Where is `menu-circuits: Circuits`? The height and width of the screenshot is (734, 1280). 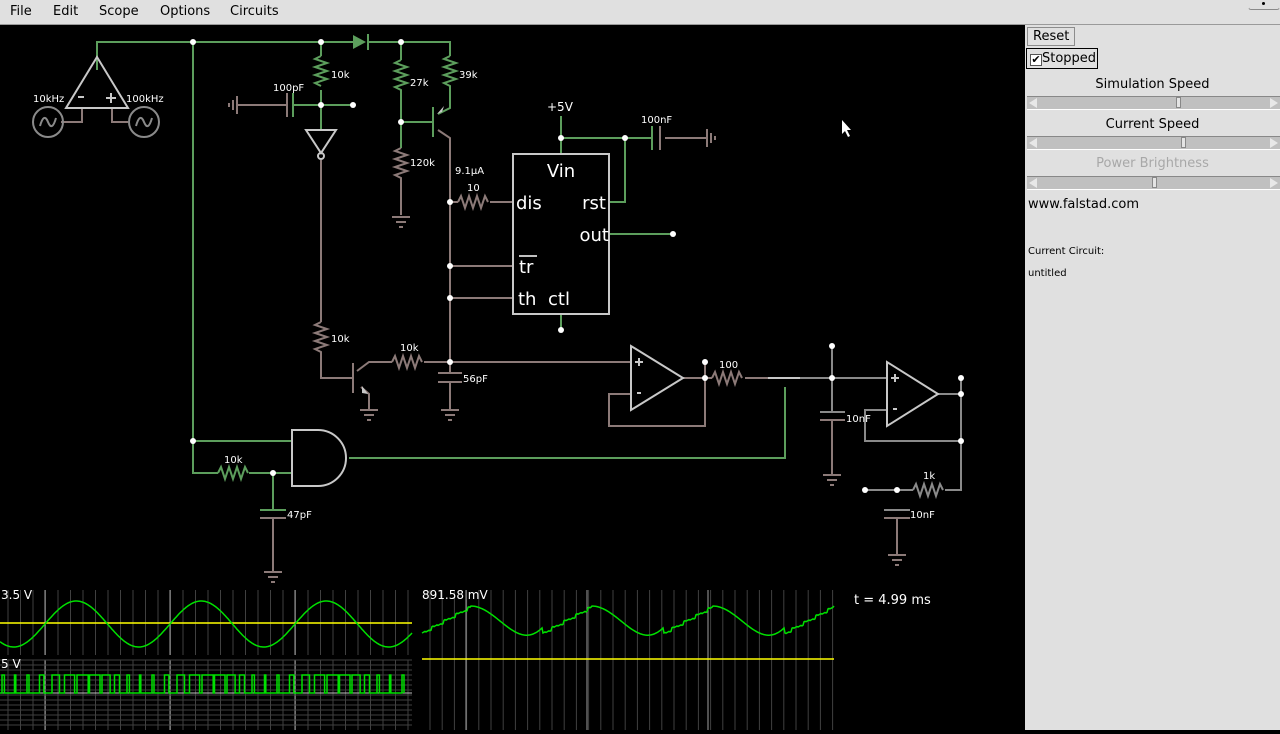 menu-circuits: Circuits is located at coordinates (254, 11).